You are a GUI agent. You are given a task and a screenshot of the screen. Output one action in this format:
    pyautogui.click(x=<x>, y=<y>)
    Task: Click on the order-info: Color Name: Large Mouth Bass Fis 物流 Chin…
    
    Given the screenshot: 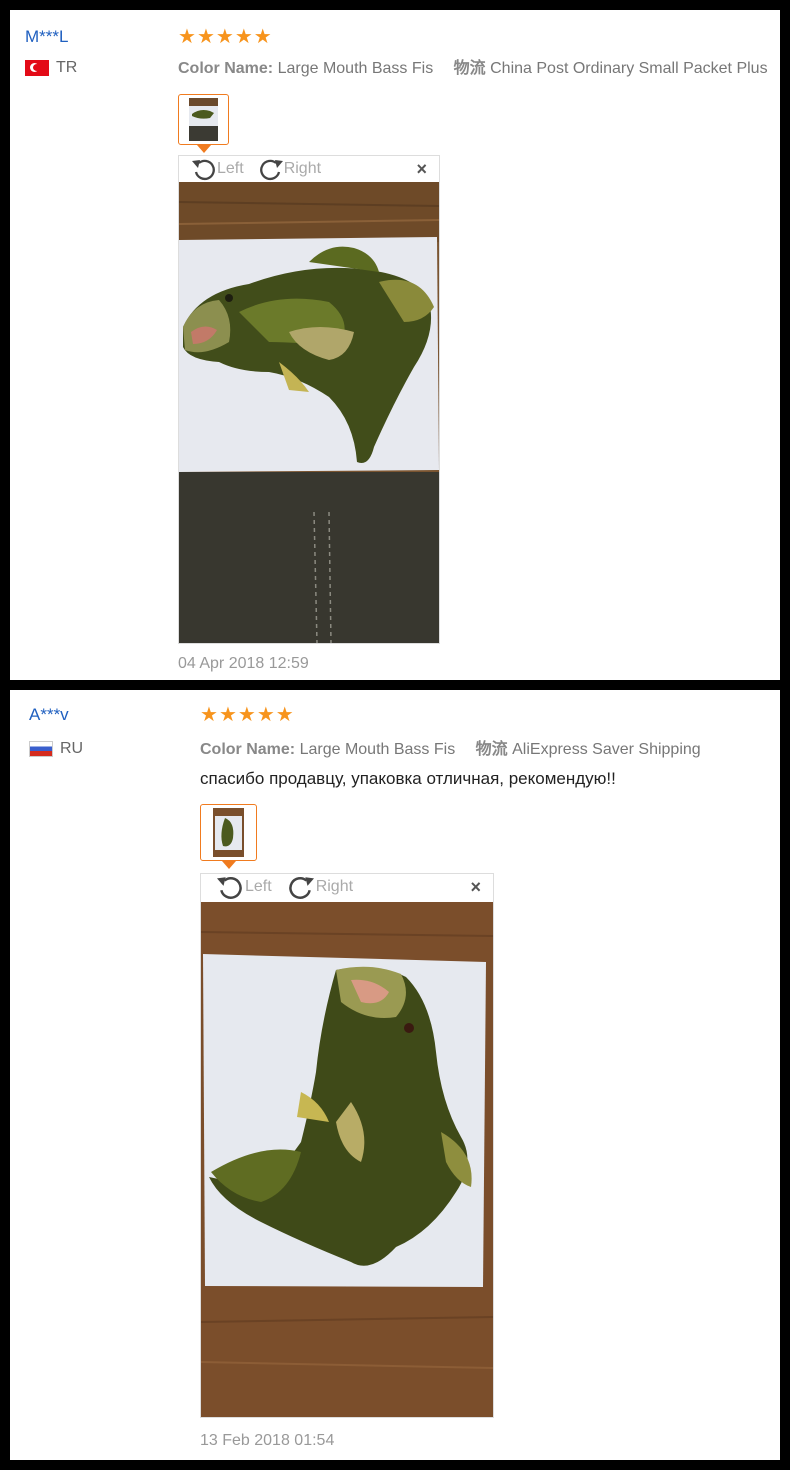 What is the action you would take?
    pyautogui.click(x=473, y=66)
    